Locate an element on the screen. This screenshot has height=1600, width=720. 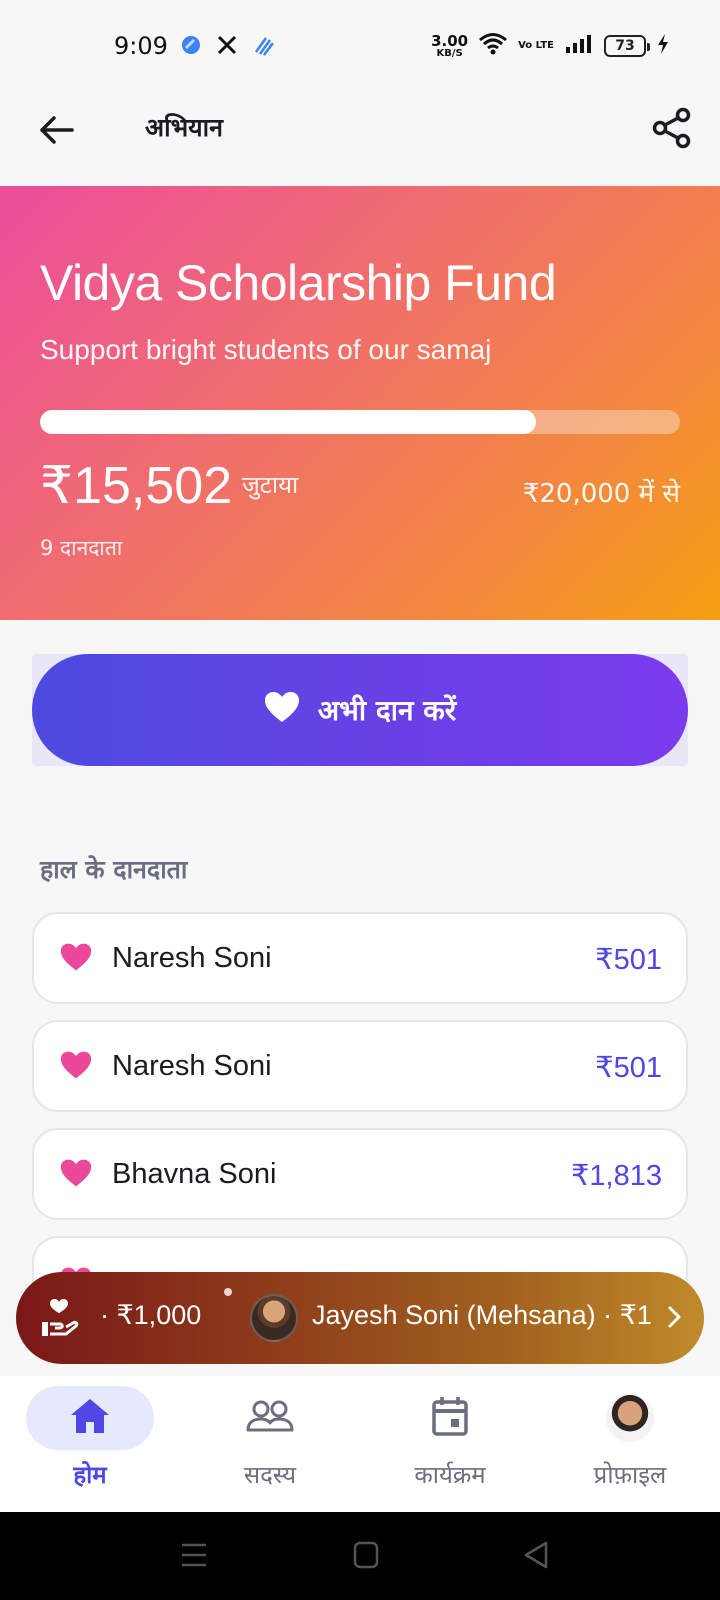
calendar-icon is located at coordinates (450, 1418).